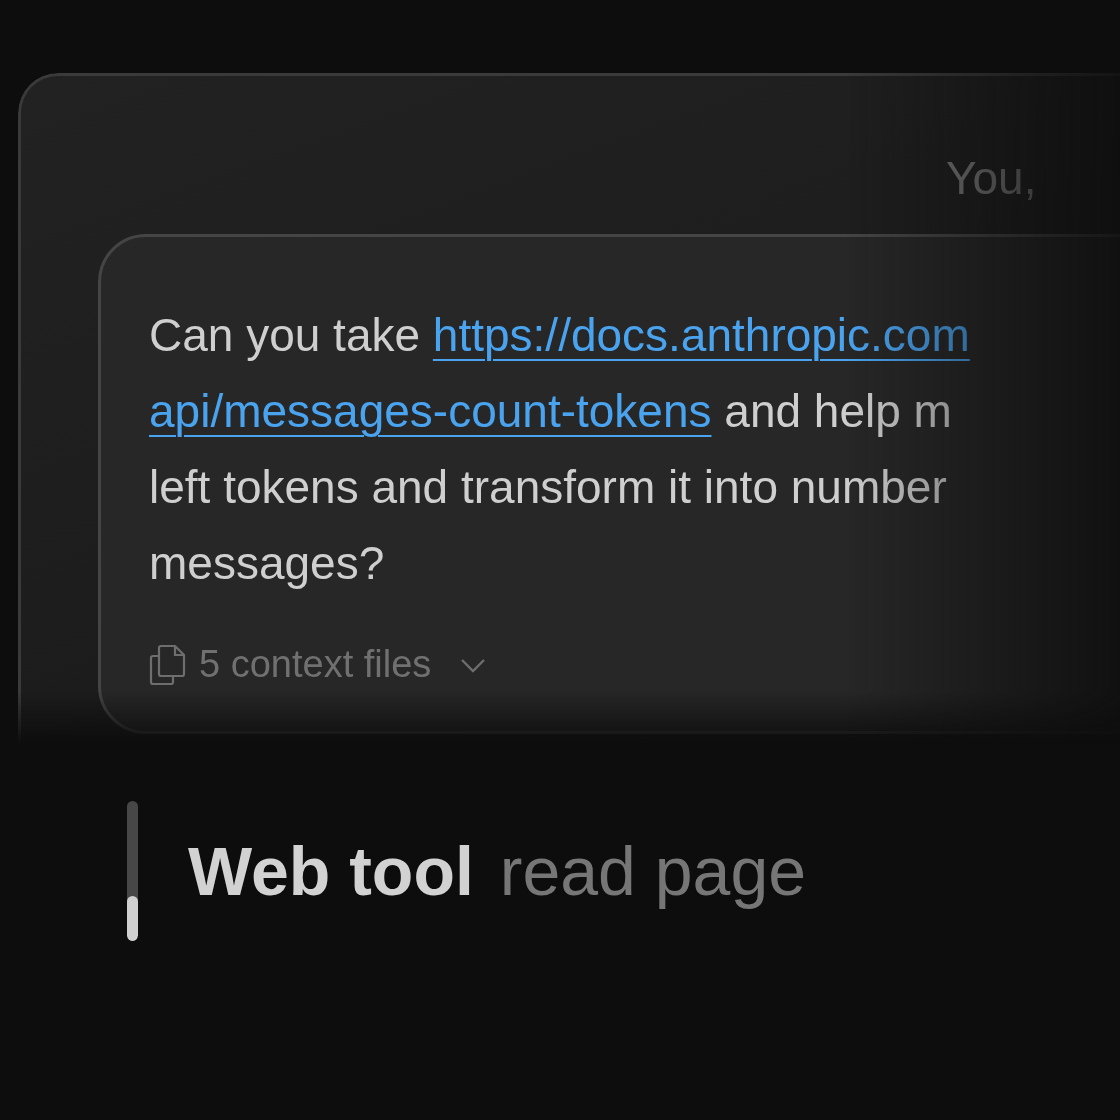 This screenshot has height=1120, width=1120. Describe the element at coordinates (331, 871) in the screenshot. I see `tool-name: Web tool` at that location.